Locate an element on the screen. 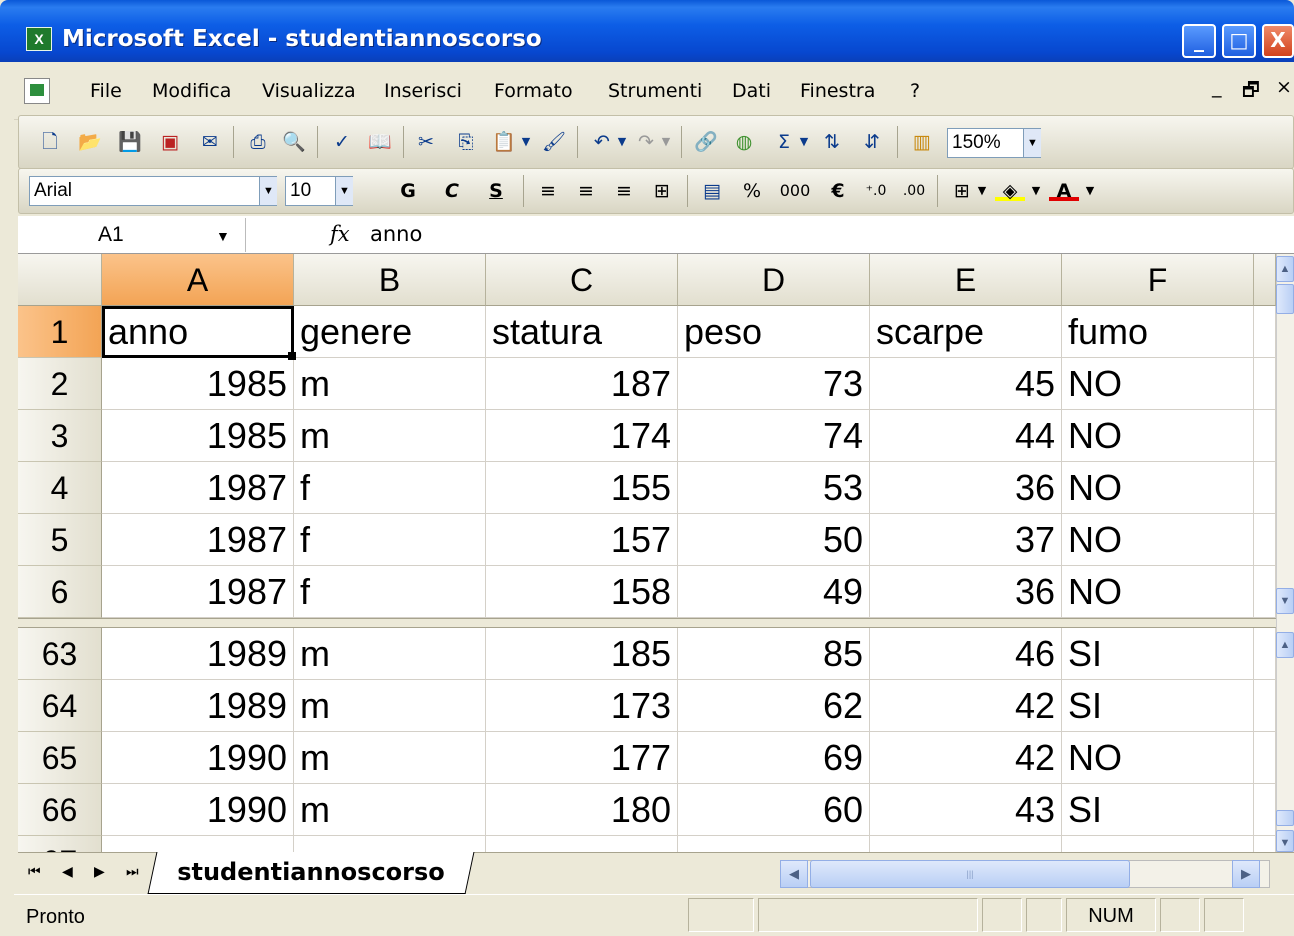 The image size is (1294, 936). cell: 49 is located at coordinates (774, 592).